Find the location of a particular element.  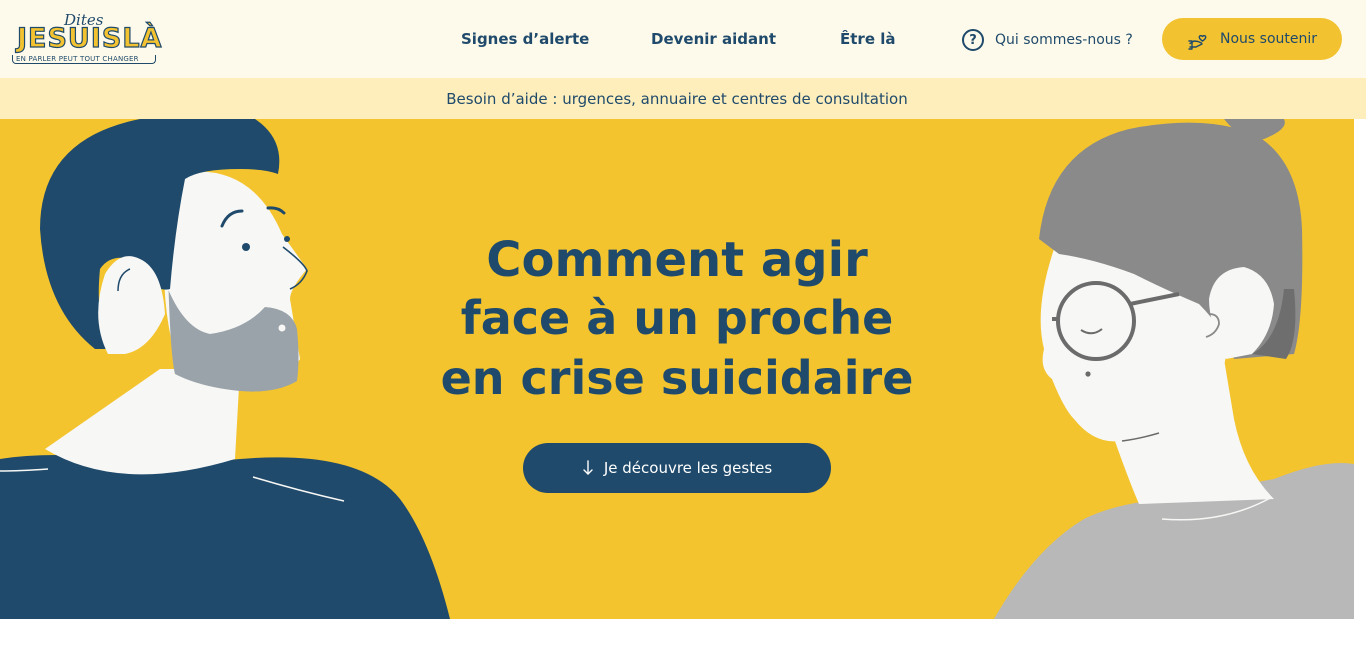

about-label: Qui sommes-nous ? is located at coordinates (1064, 40).